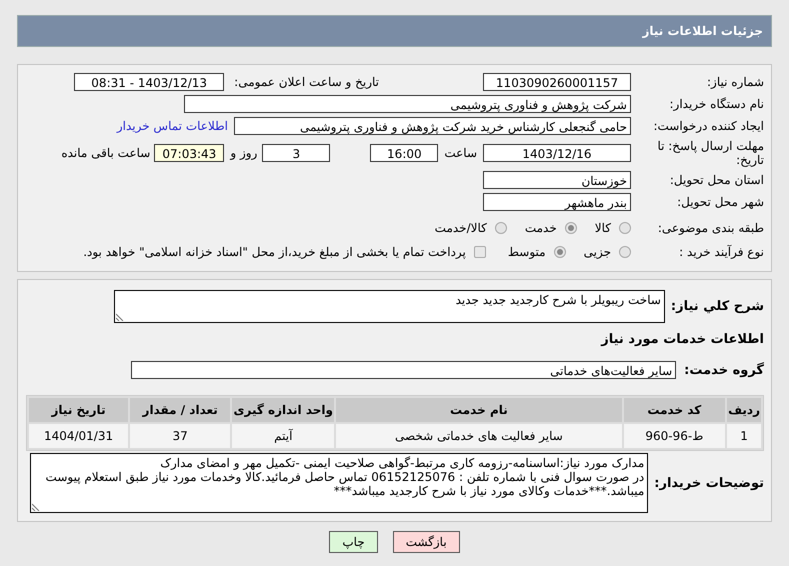  I want to click on value-field: خوزستان, so click(557, 180).